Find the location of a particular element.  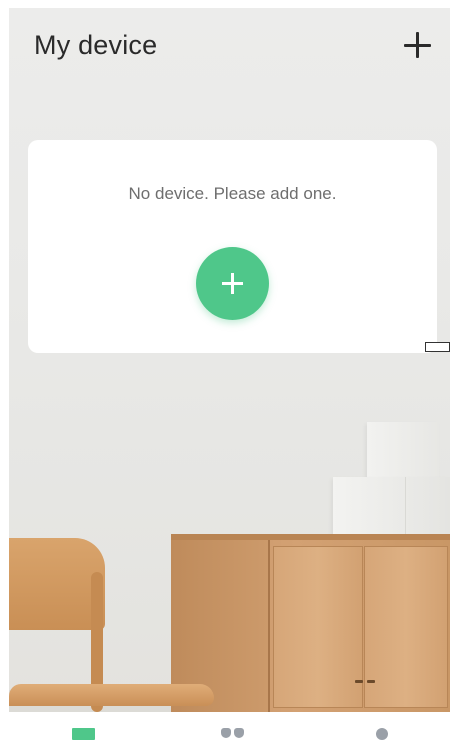

wooden-chair is located at coordinates (119, 625).